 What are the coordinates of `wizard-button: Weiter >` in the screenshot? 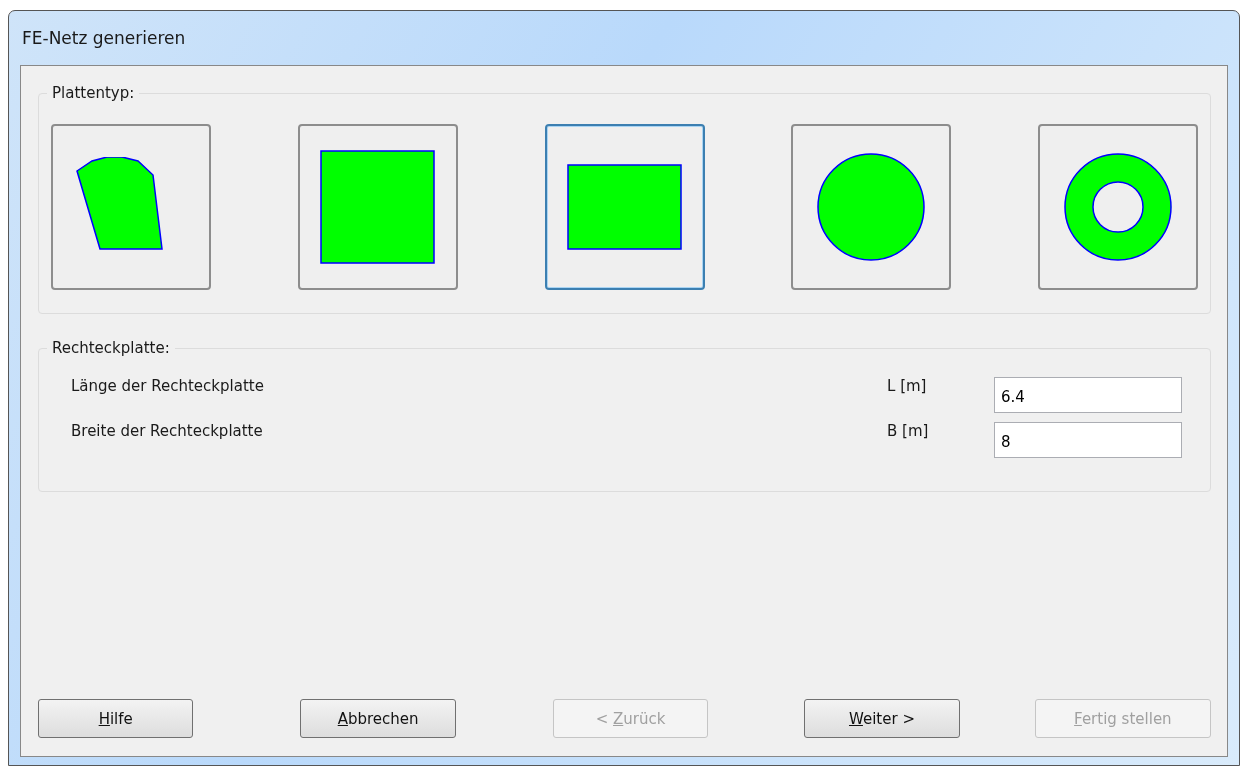 It's located at (882, 718).